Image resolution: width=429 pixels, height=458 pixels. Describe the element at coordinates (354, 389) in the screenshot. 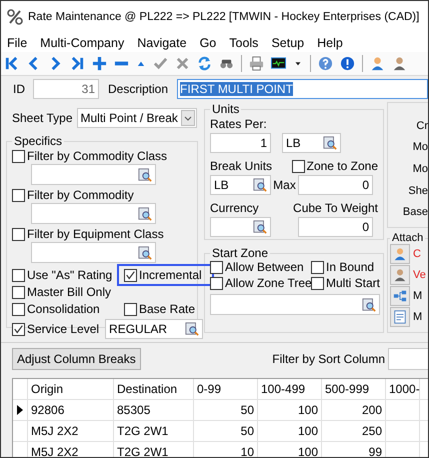

I see `column-header: 500-999` at that location.